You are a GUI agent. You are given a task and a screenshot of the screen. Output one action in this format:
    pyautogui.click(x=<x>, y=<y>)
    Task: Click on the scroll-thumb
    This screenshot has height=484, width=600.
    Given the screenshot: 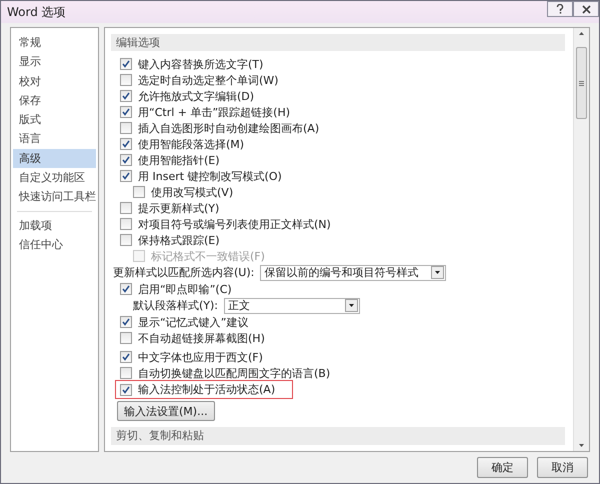 What is the action you would take?
    pyautogui.click(x=581, y=83)
    